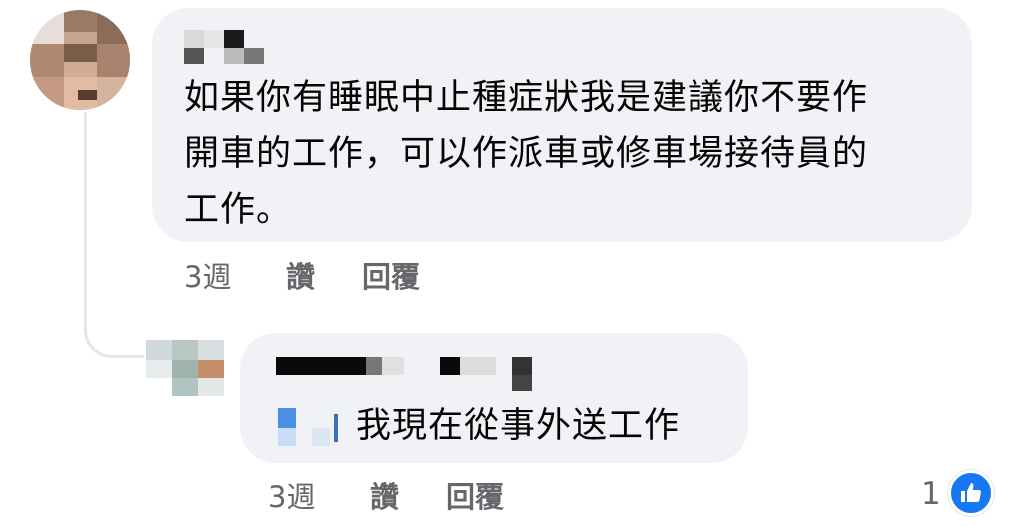  I want to click on comment-timestamp: 3週, so click(235, 275).